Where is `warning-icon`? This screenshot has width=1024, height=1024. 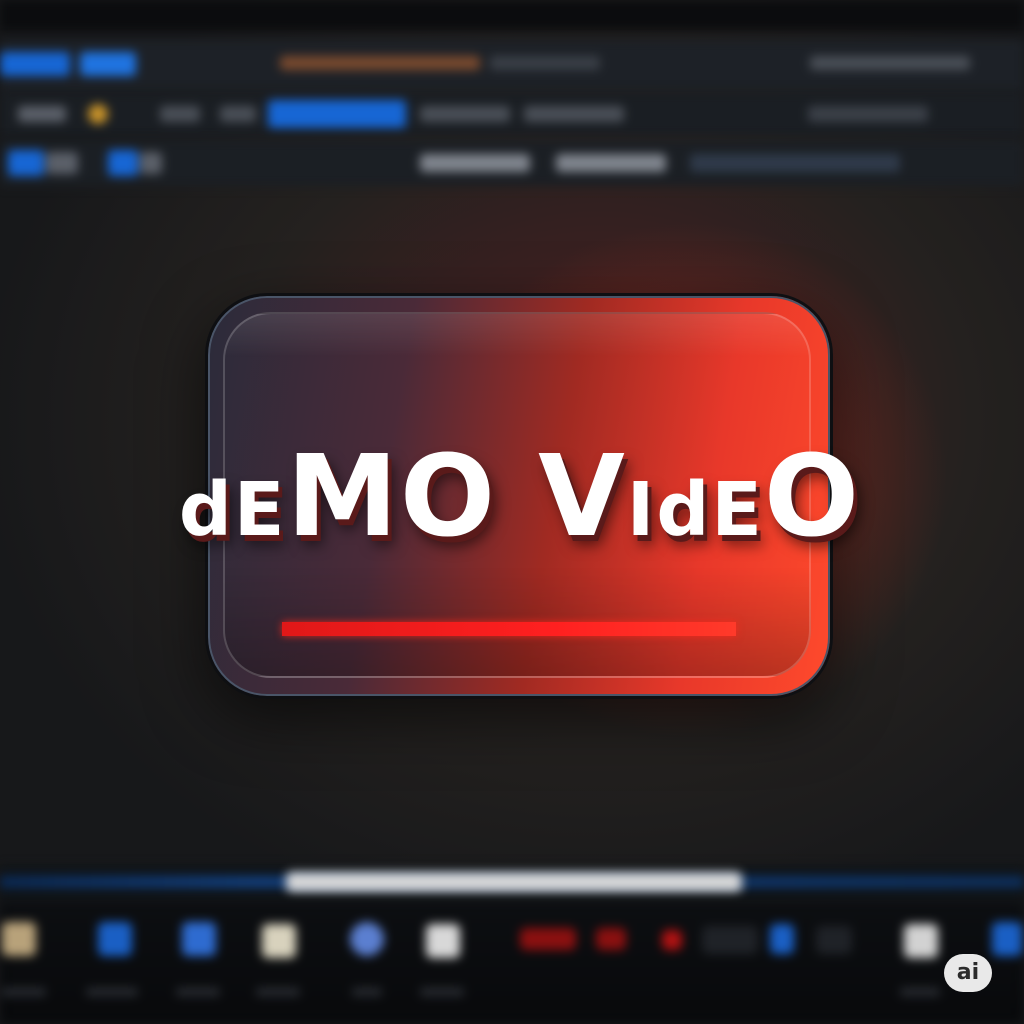 warning-icon is located at coordinates (98, 114).